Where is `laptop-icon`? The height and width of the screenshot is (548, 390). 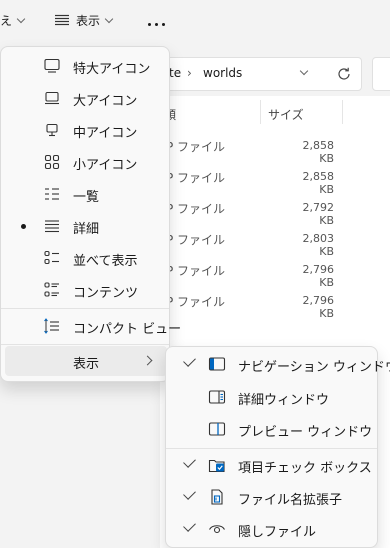
laptop-icon is located at coordinates (52, 98).